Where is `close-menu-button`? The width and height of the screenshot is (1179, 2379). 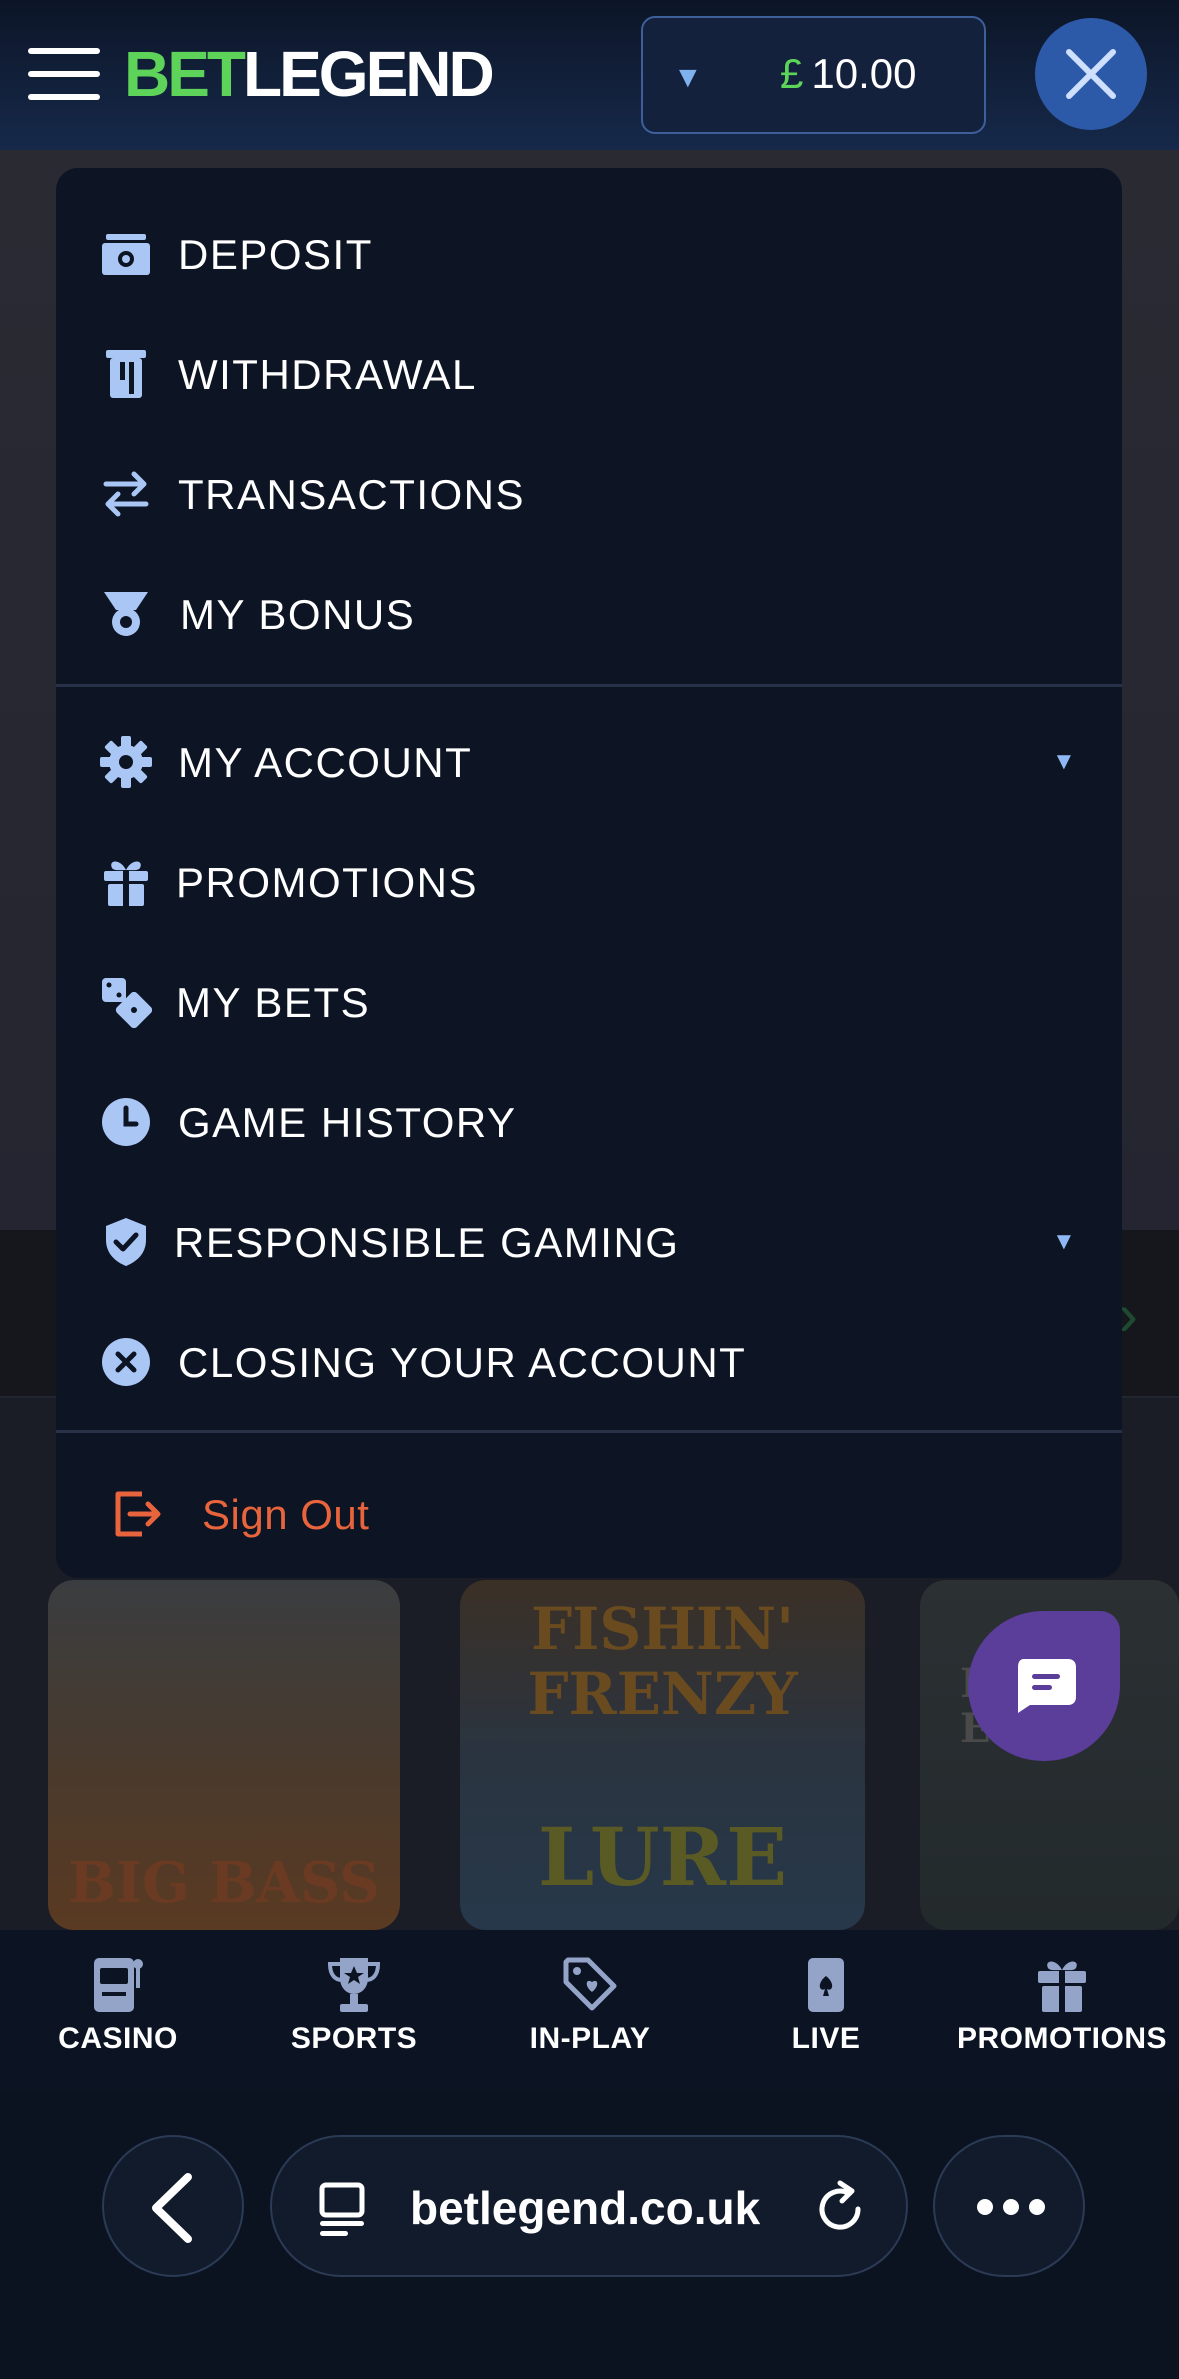 close-menu-button is located at coordinates (1091, 74).